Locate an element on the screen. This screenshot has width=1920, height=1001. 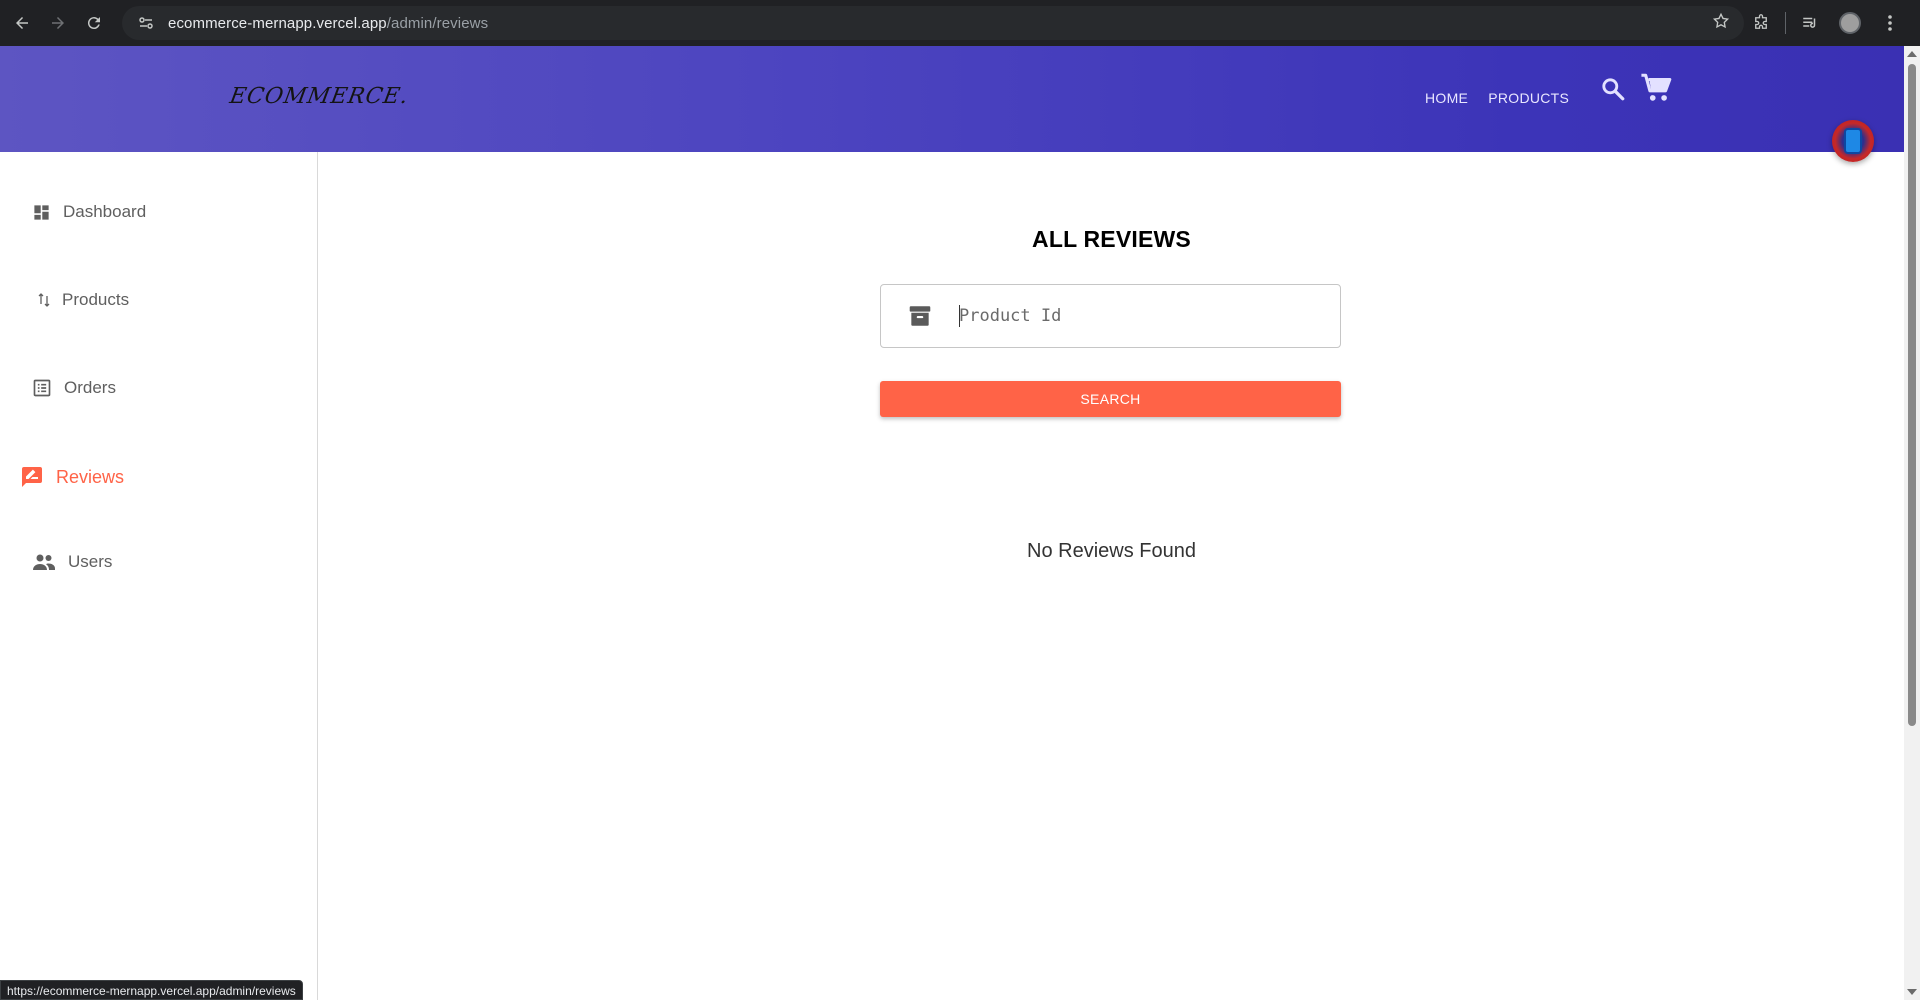
sidebar-item-users: Users is located at coordinates (72, 562).